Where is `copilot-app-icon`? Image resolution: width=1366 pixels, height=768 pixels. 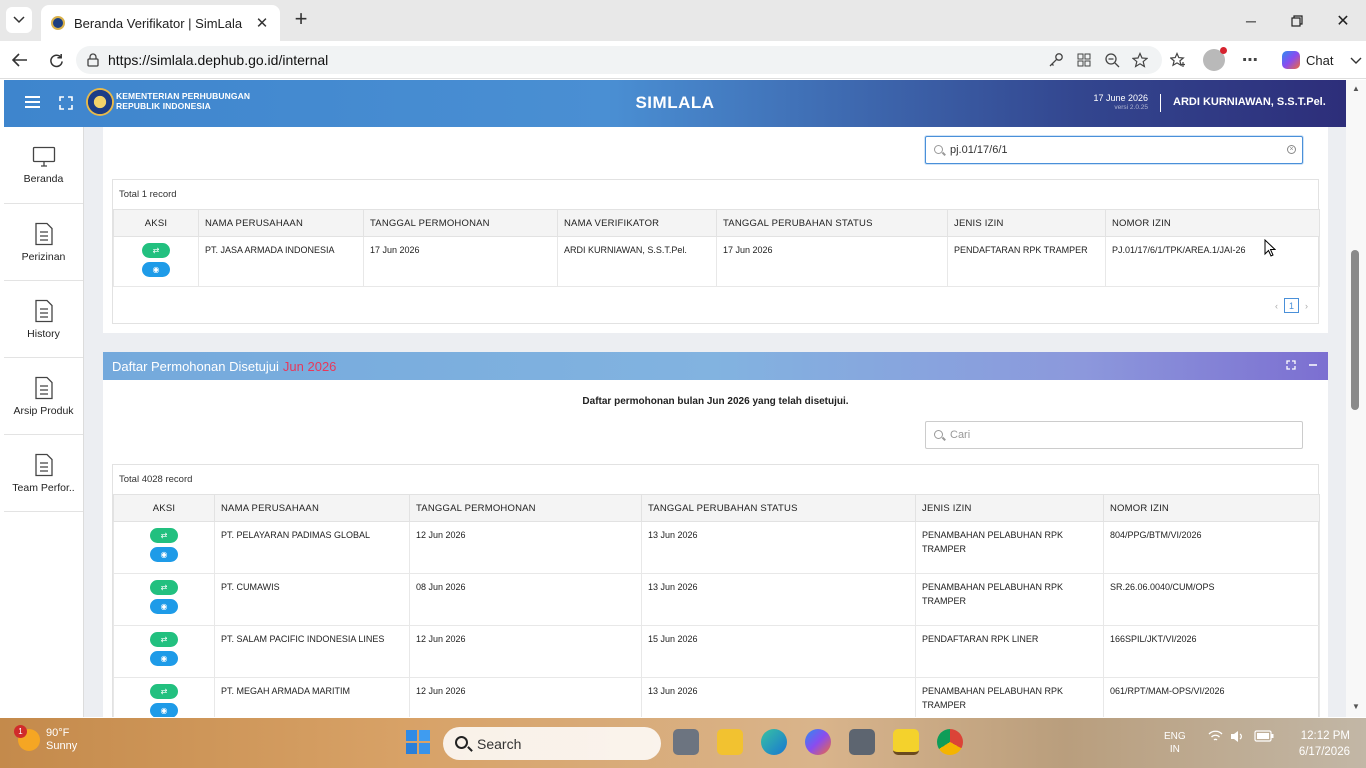
copilot-app-icon is located at coordinates (818, 742).